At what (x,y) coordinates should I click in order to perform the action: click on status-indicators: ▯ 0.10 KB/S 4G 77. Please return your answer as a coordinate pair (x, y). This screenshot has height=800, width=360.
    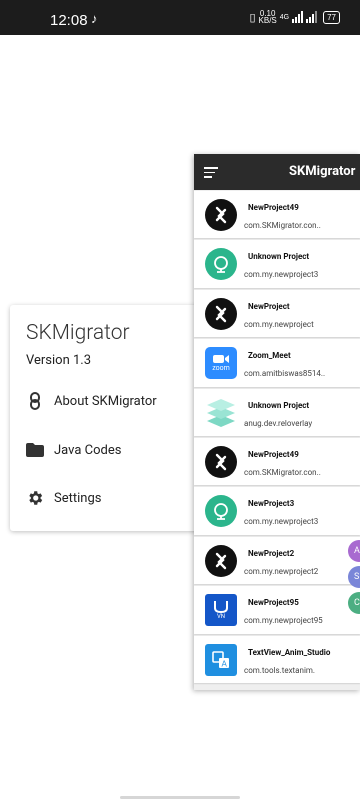
    Looking at the image, I should click on (294, 17).